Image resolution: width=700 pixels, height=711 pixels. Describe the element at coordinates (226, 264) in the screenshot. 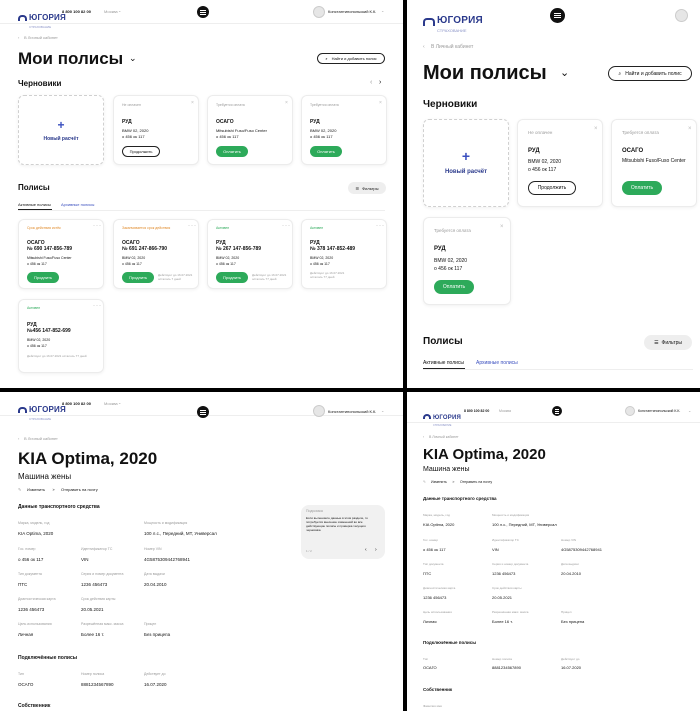

I see `policy-plate: о 456 ок 117` at that location.